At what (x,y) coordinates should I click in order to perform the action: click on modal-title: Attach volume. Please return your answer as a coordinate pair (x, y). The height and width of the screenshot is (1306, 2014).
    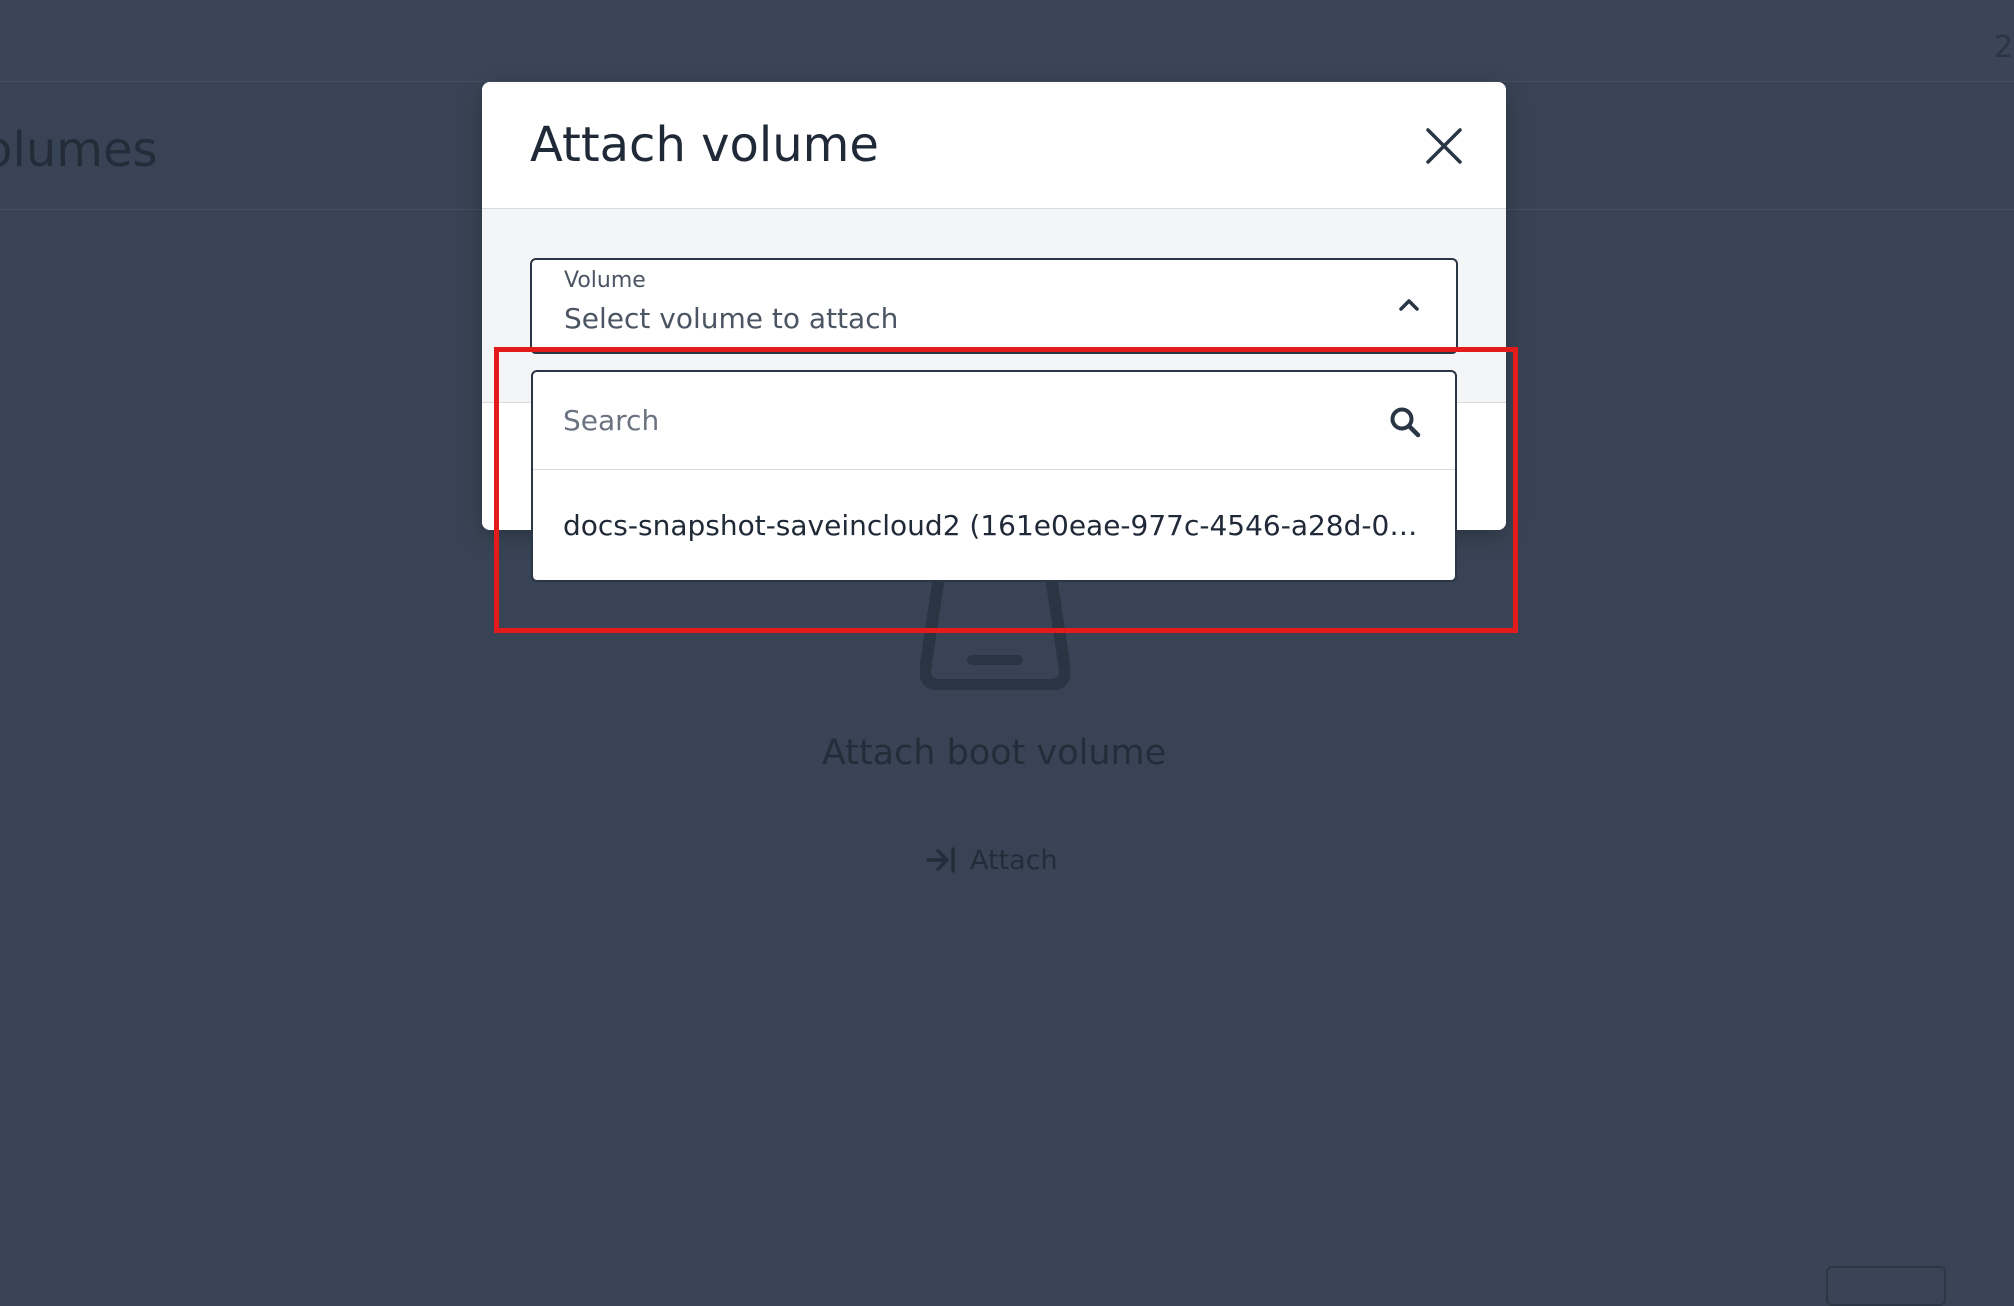
    Looking at the image, I should click on (704, 145).